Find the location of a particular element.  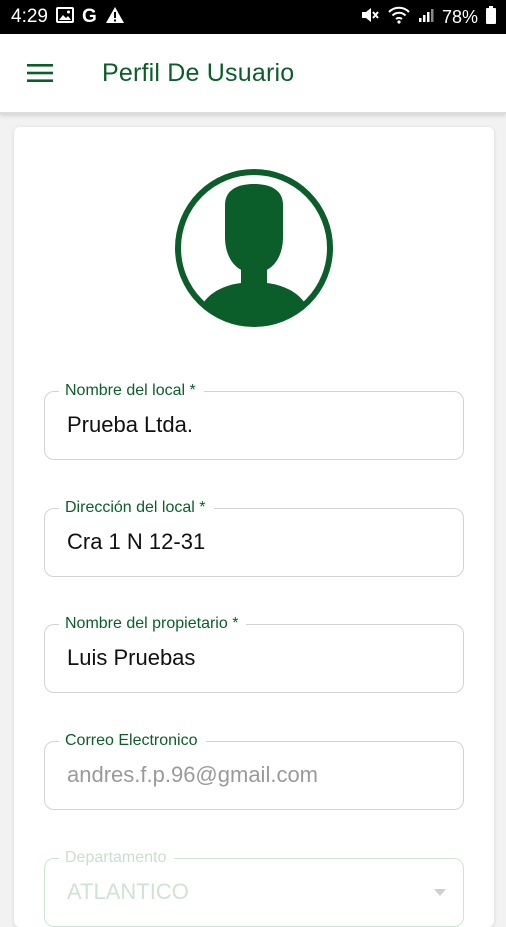

chevron-down-icon is located at coordinates (440, 892).